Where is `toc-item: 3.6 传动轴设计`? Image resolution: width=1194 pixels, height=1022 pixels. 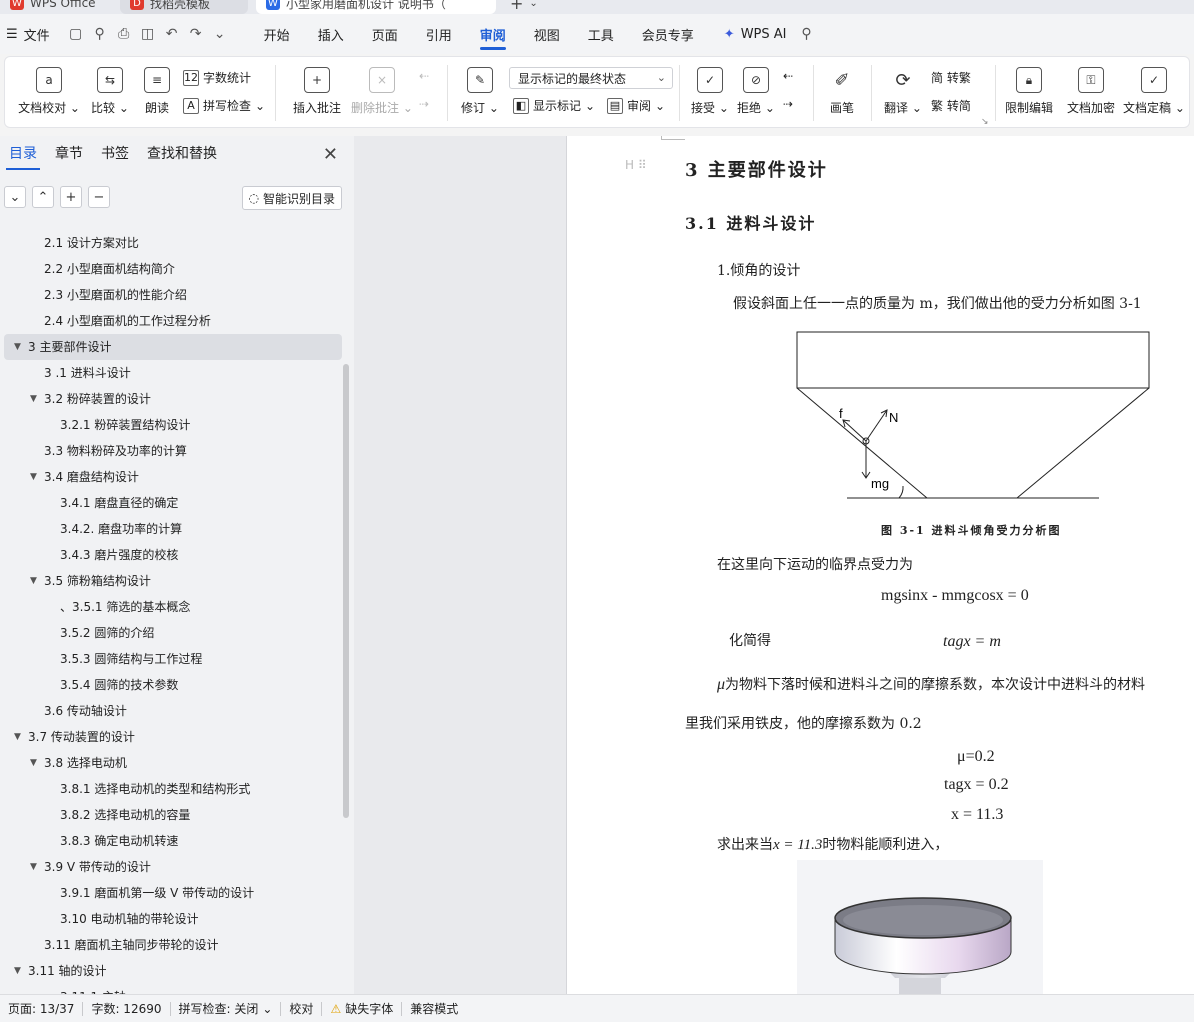
toc-item: 3.6 传动轴设计 is located at coordinates (173, 711).